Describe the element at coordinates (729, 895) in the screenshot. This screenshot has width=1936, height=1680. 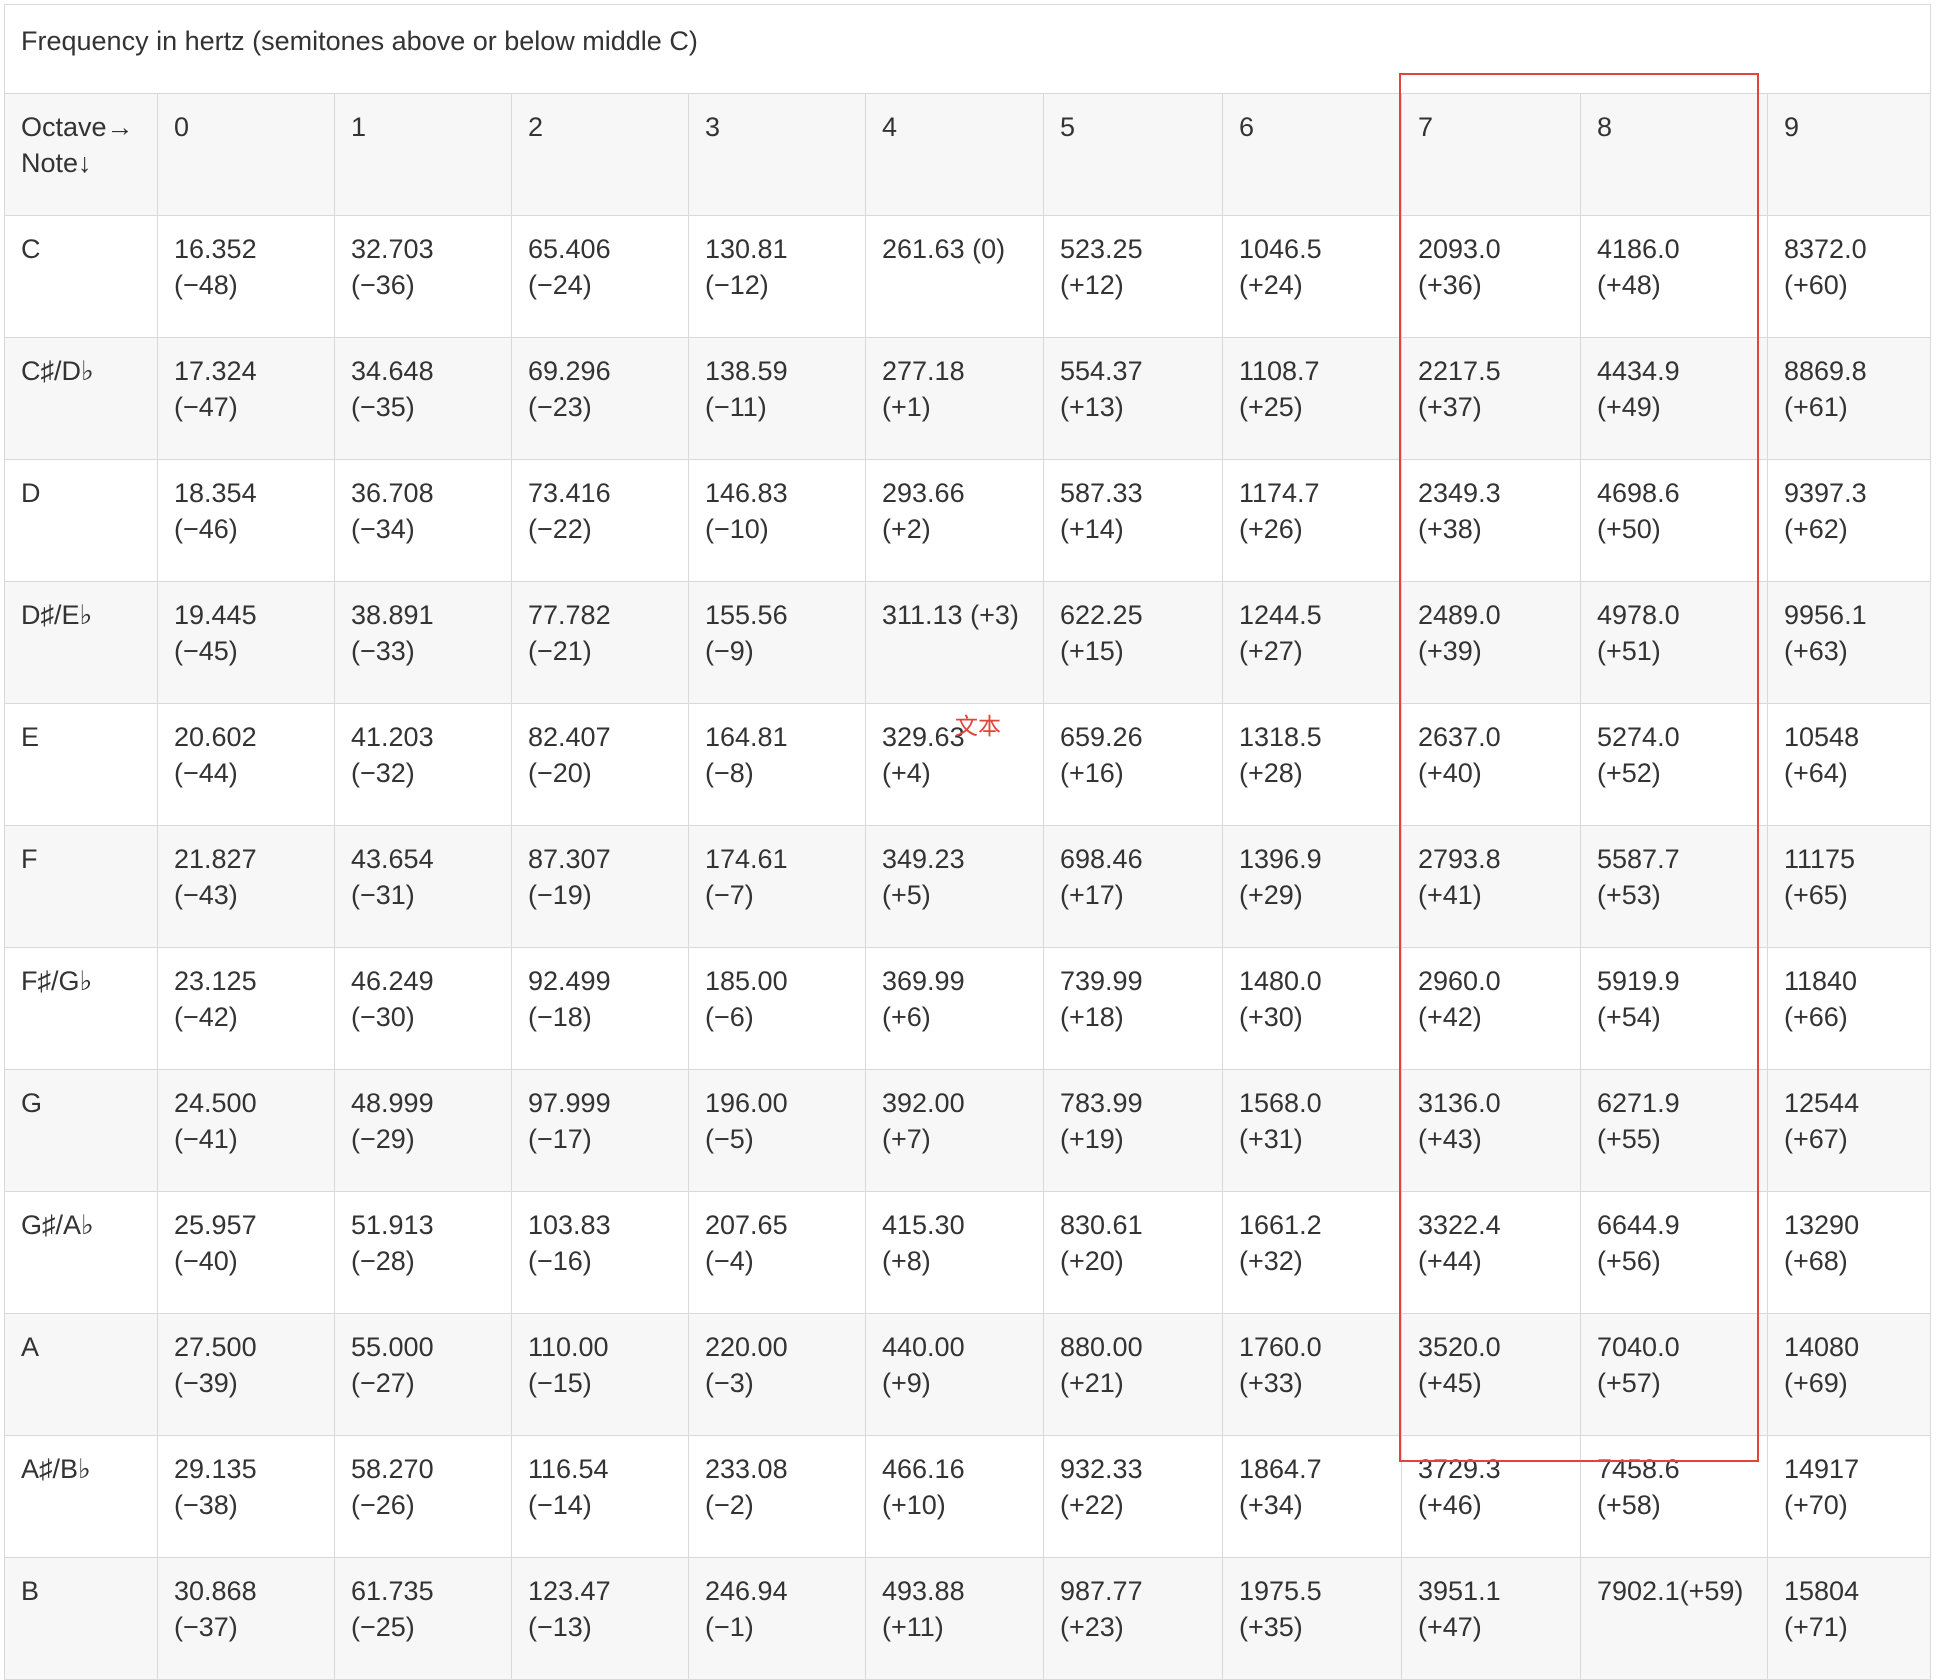
I see `semitone-offset: (−7)` at that location.